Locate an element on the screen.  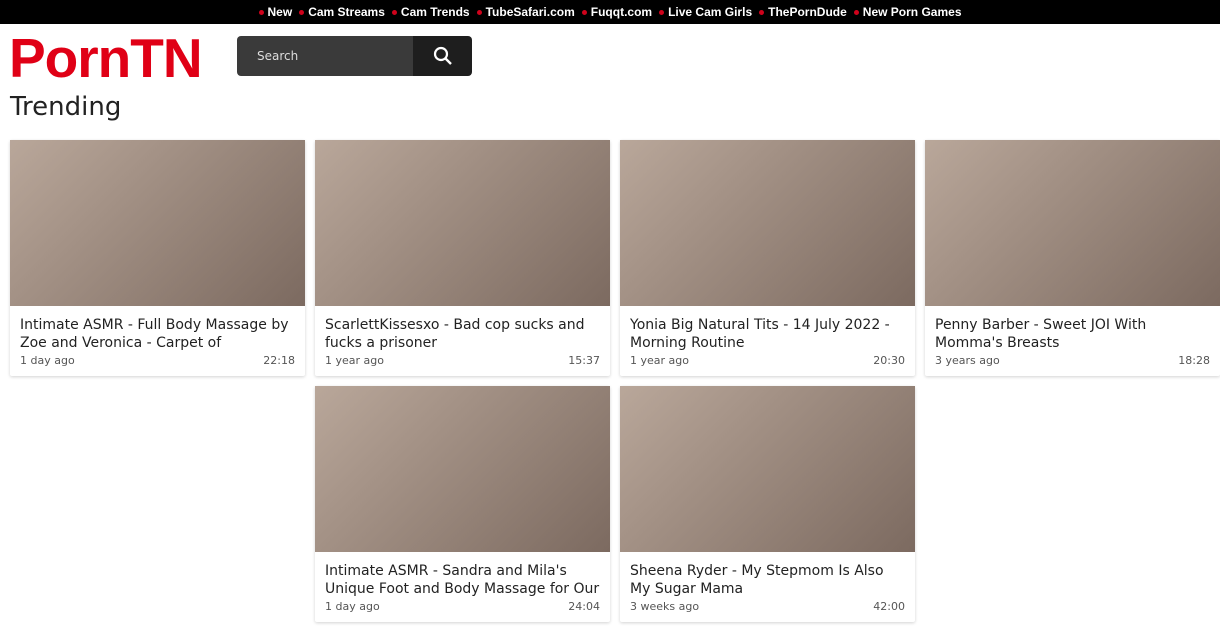
video-duration: 42:00 is located at coordinates (889, 606).